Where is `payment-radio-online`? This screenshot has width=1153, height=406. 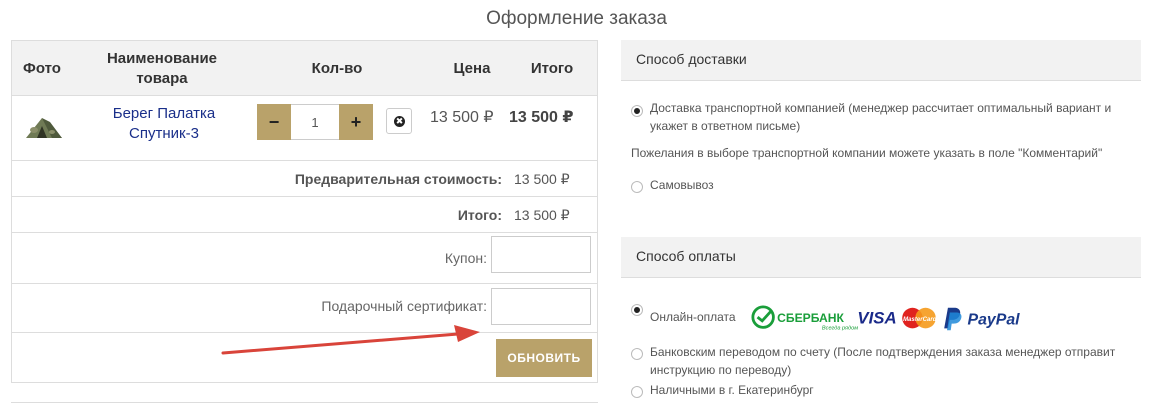 payment-radio-online is located at coordinates (637, 310).